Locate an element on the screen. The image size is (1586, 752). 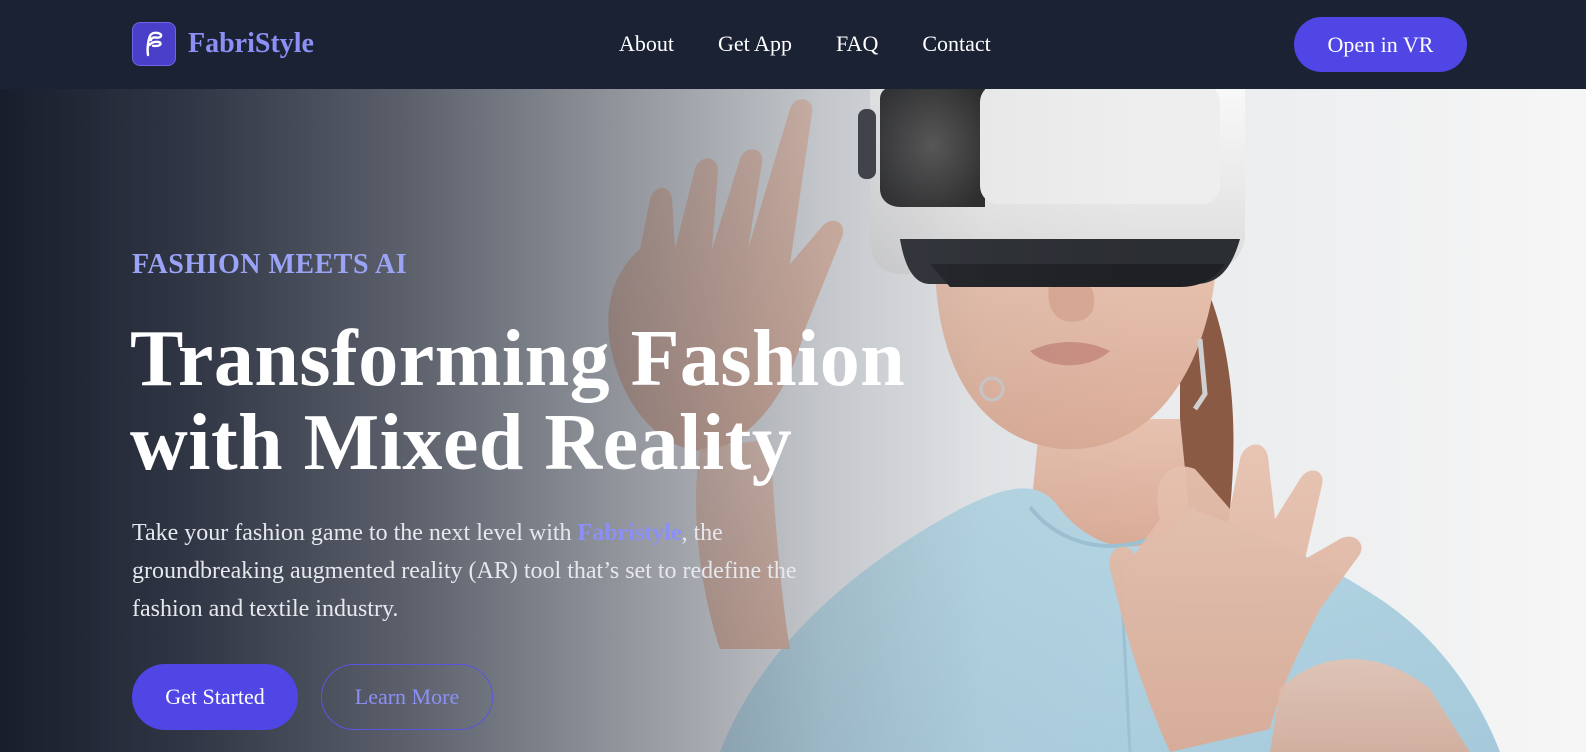
nav-link-about: About is located at coordinates (646, 44).